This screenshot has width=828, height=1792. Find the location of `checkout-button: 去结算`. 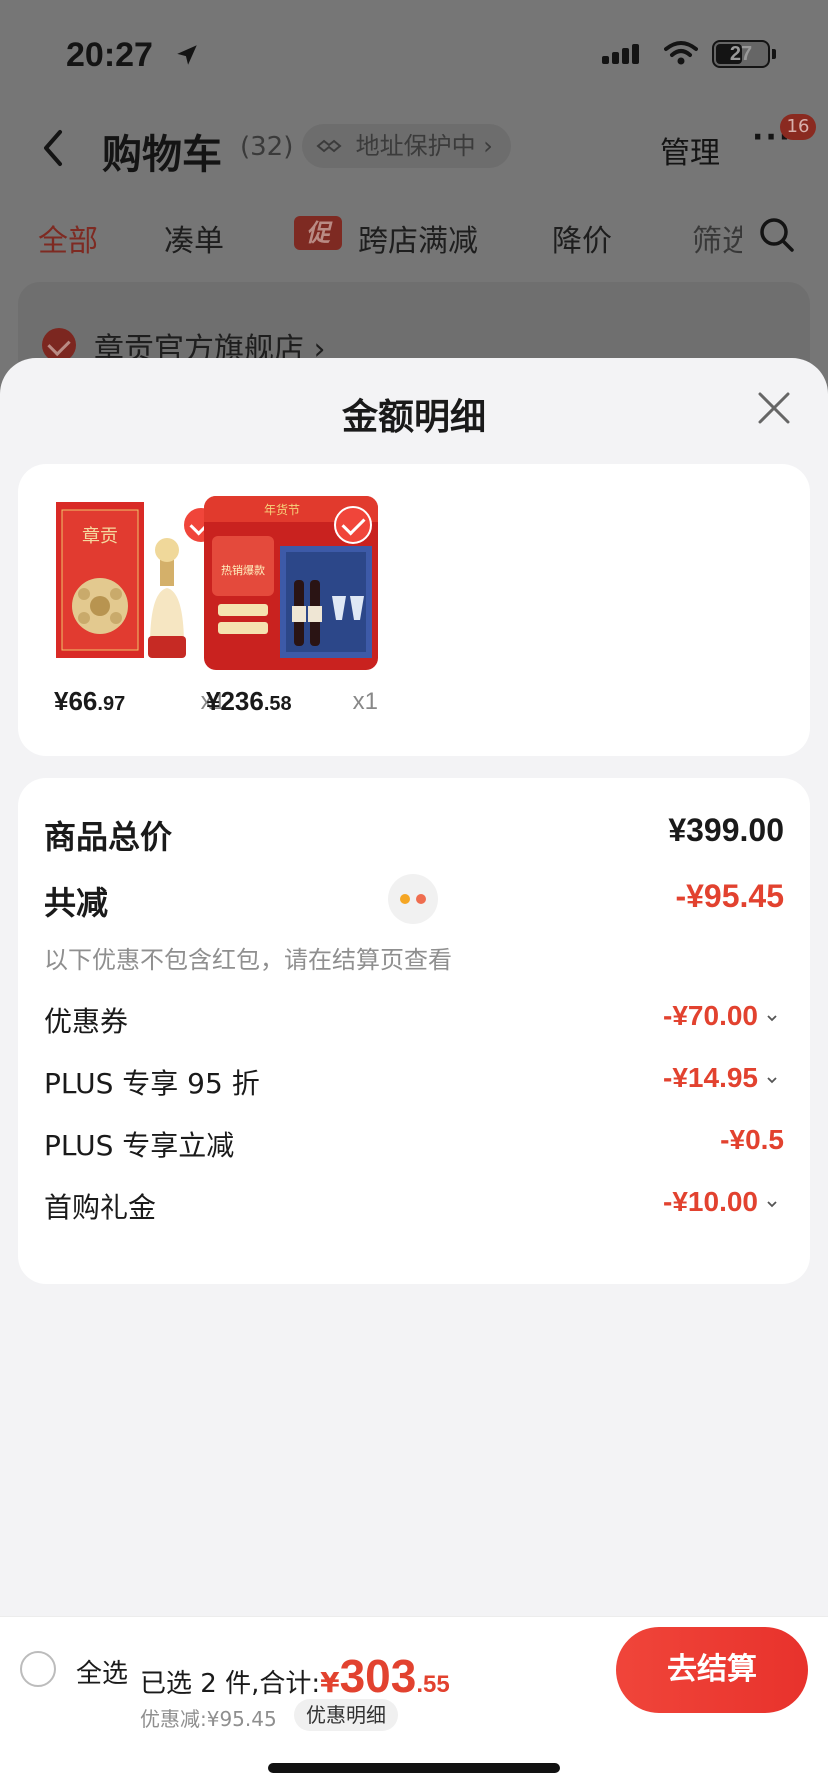

checkout-button: 去结算 is located at coordinates (712, 1670).